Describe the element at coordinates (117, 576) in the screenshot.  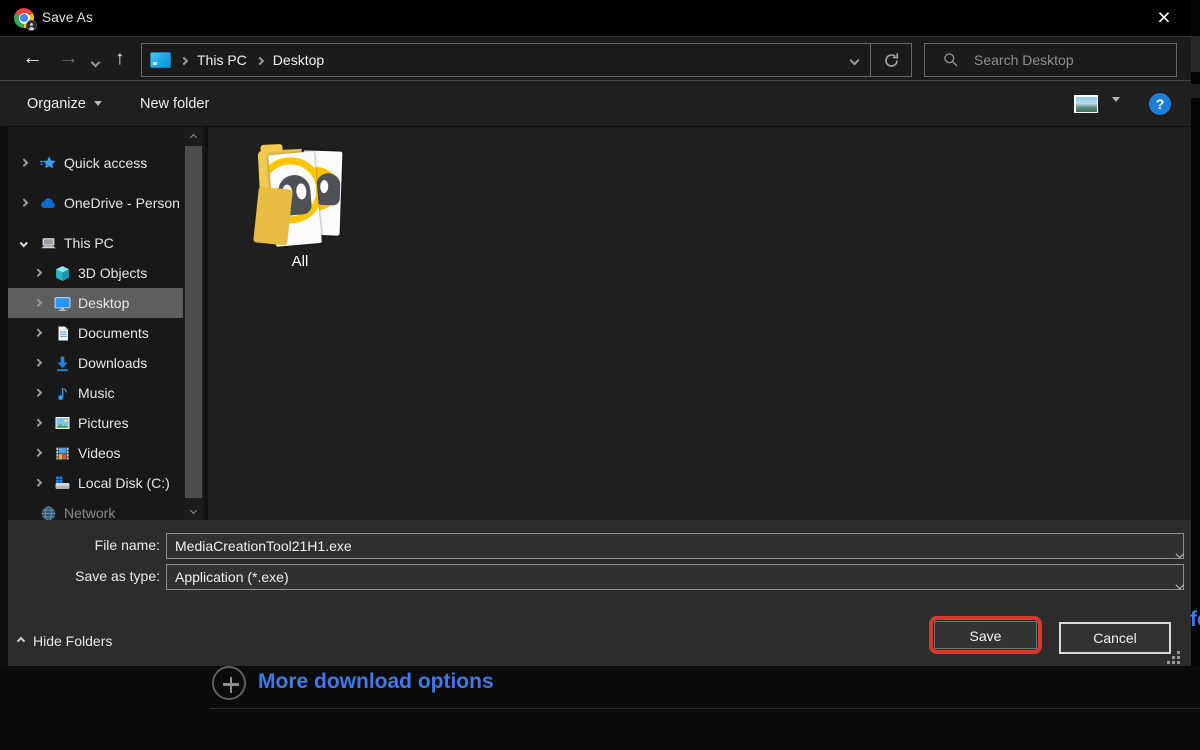
I see `save-as-type-label: Save as type:` at that location.